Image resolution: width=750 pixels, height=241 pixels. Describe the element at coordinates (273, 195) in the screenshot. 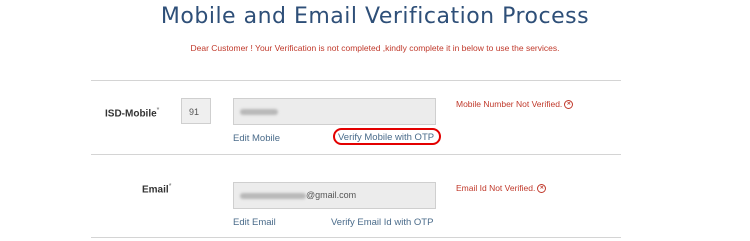

I see `masked-email-user` at that location.